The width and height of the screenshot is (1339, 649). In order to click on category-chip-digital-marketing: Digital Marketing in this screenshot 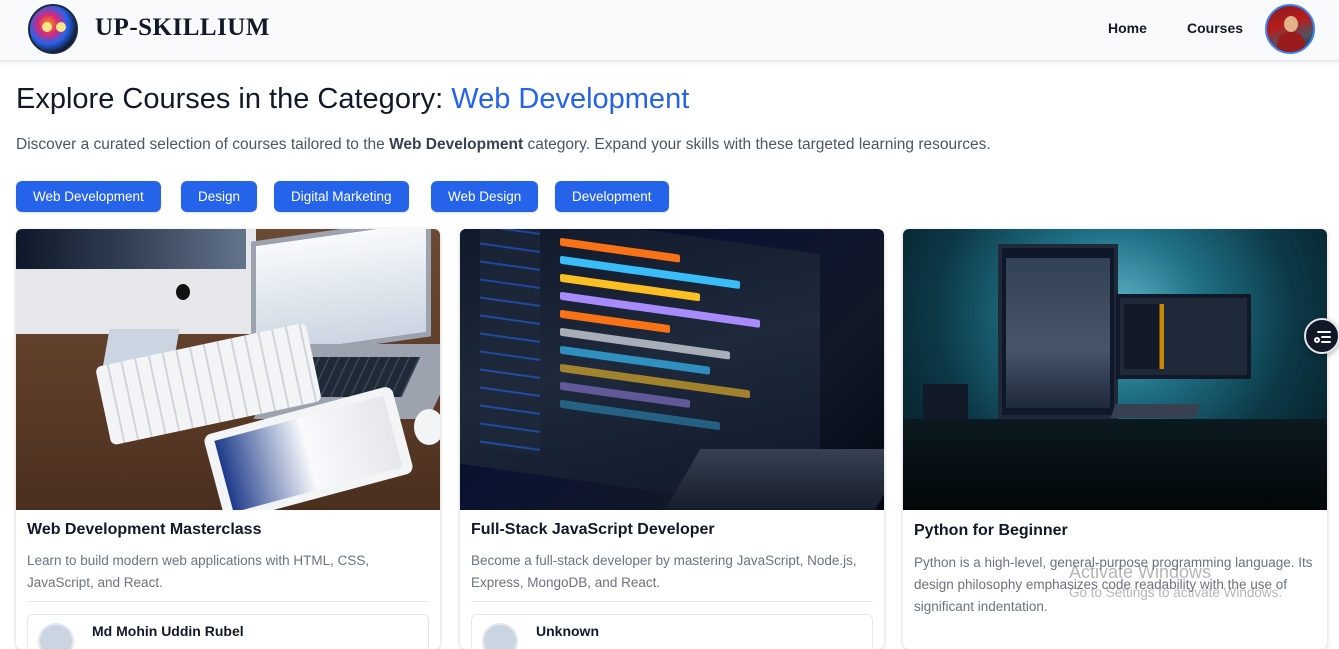, I will do `click(341, 196)`.